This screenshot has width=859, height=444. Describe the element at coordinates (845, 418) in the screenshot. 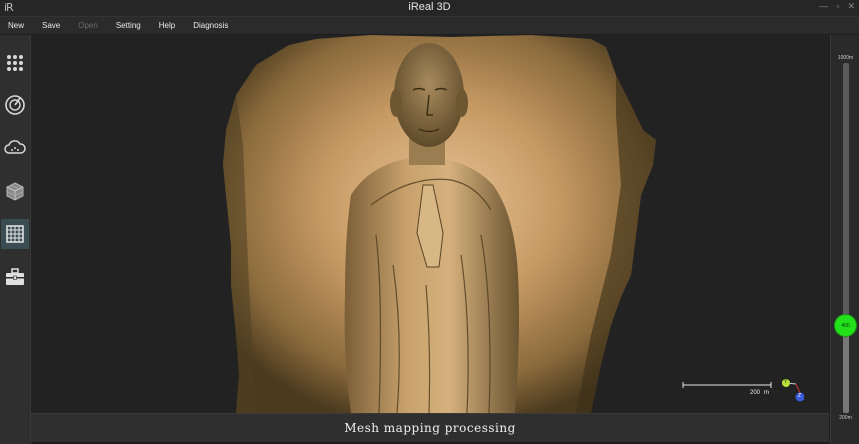

I see `depth-min-label: 200m` at that location.